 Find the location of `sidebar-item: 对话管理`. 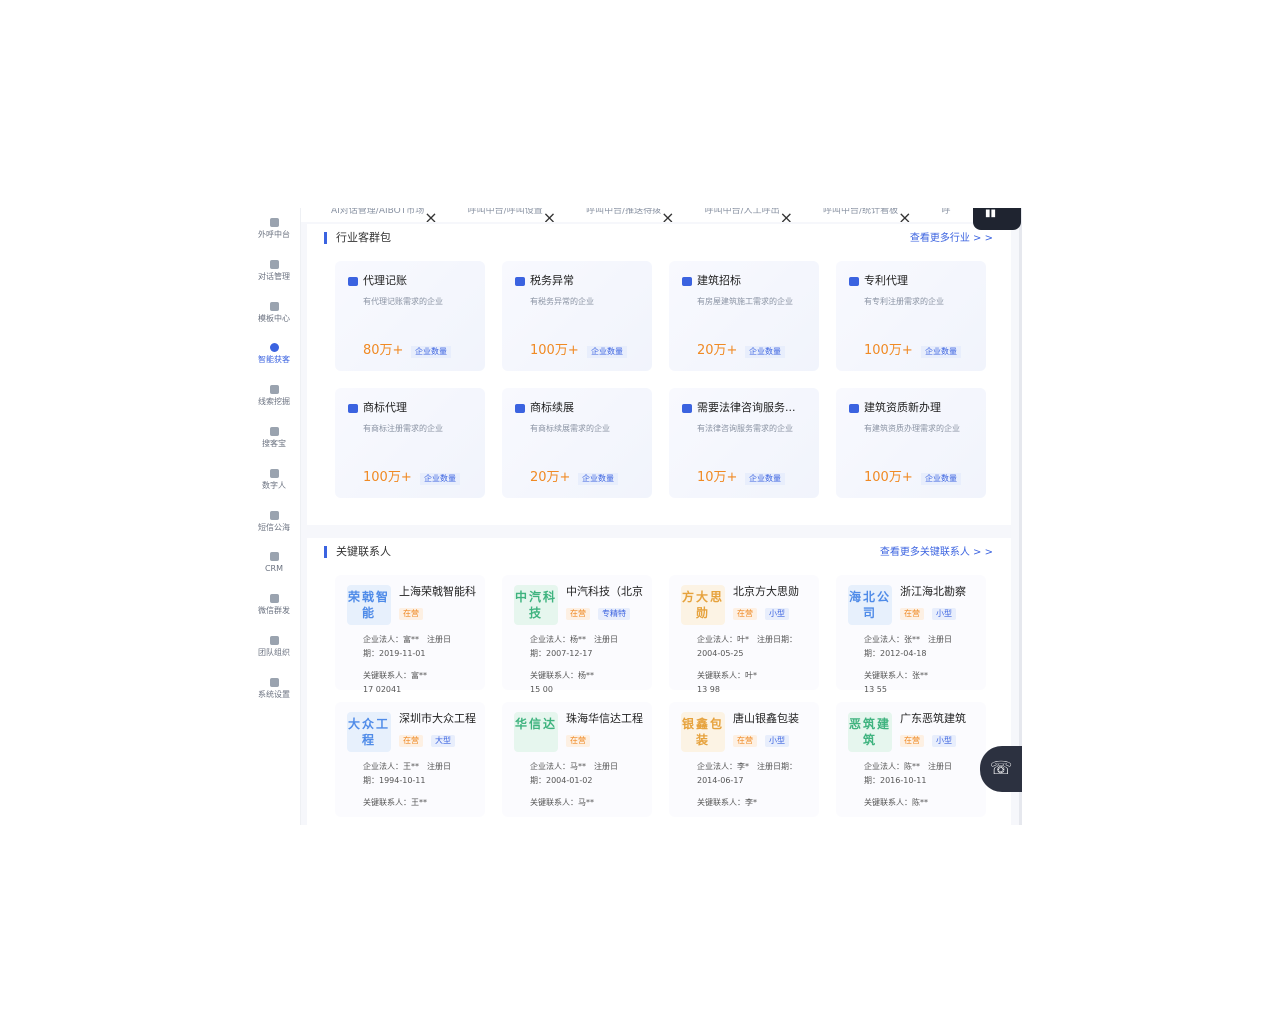

sidebar-item: 对话管理 is located at coordinates (274, 270).